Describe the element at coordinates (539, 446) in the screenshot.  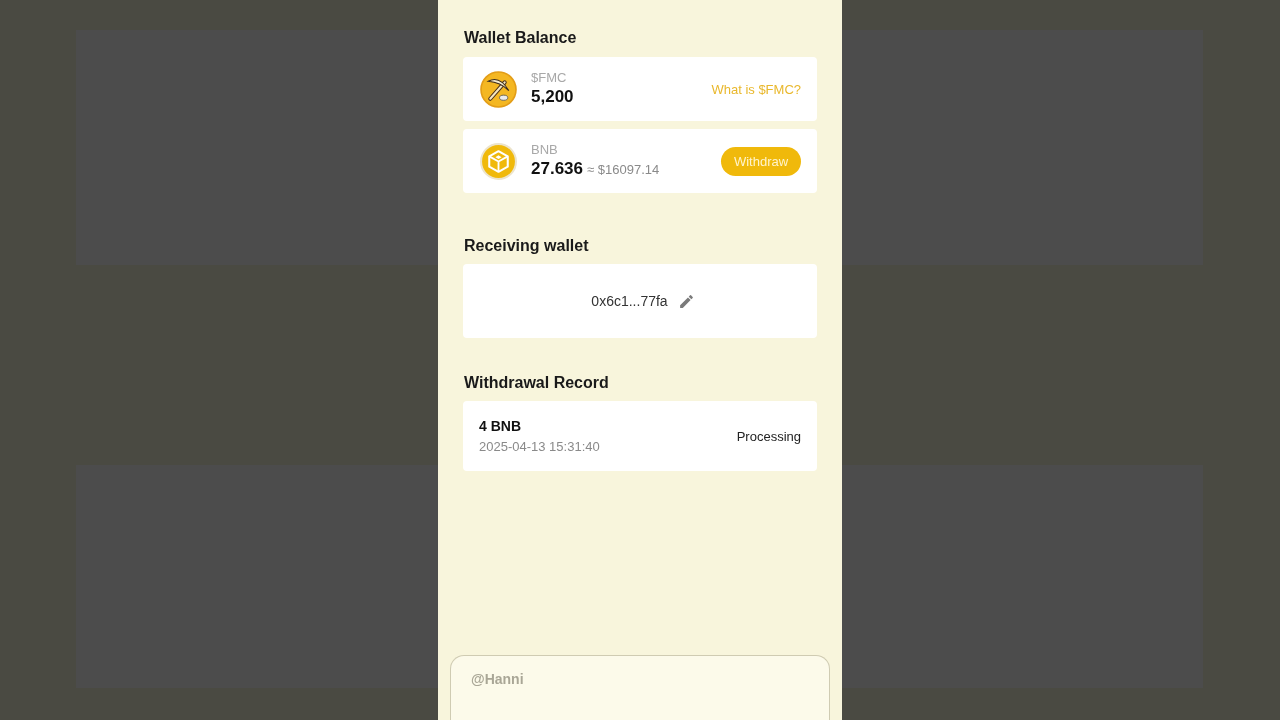
I see `record-time: 2025-04-13 15:31:40` at that location.